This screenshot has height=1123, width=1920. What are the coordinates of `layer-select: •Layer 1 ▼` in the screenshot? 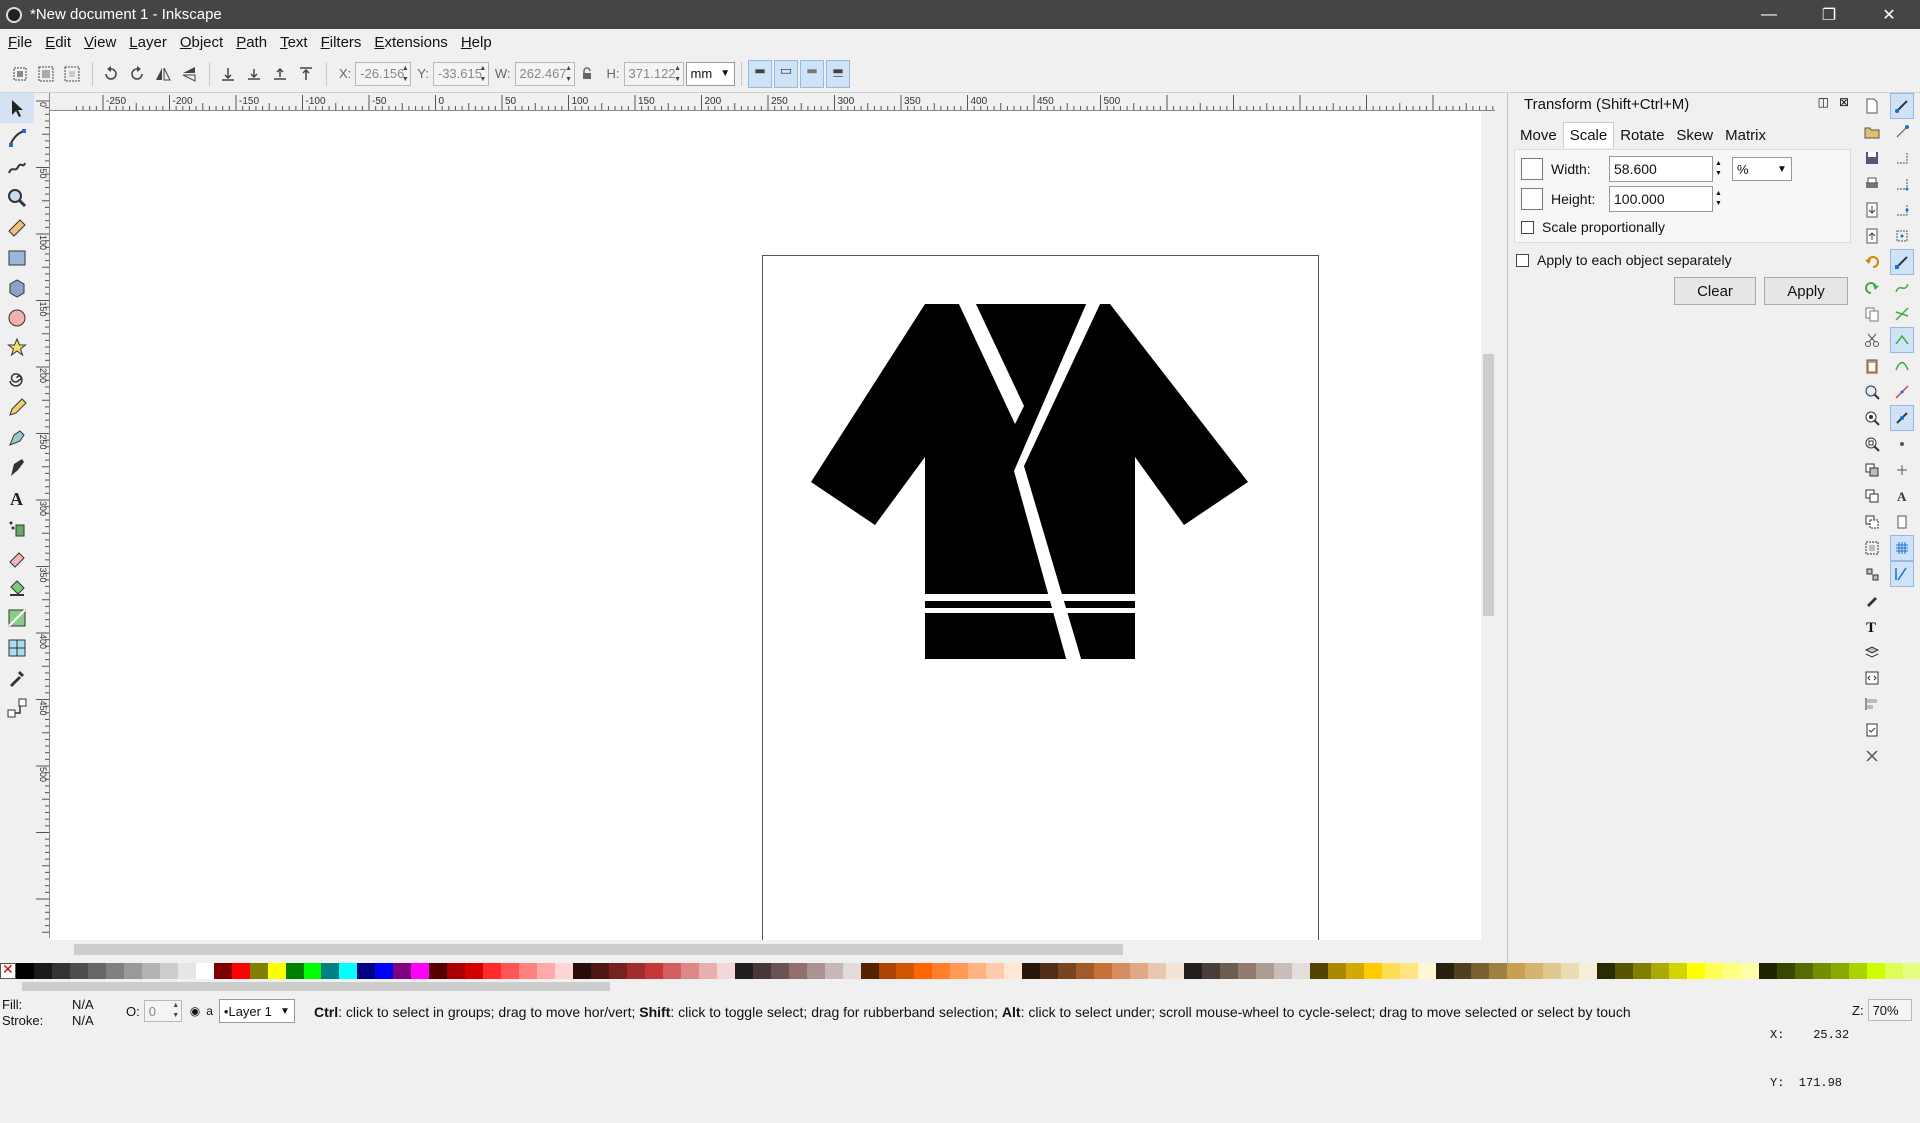 It's located at (256, 1011).